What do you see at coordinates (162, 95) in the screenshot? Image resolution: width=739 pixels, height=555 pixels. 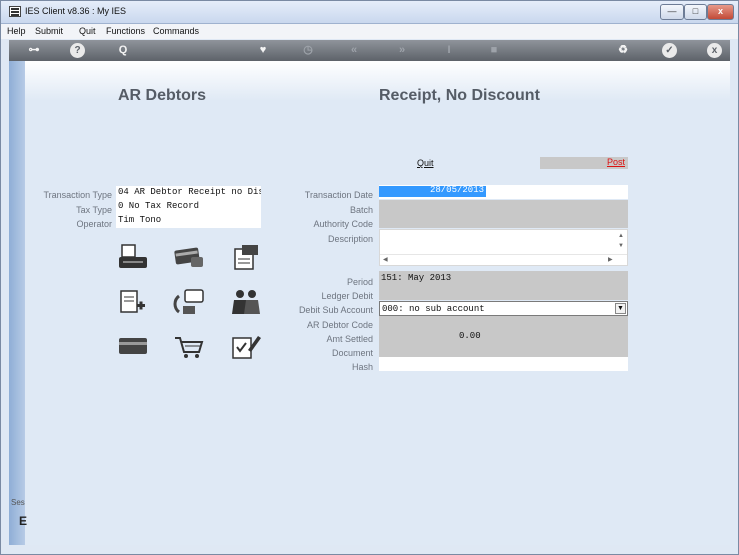 I see `page-title: AR Debtors` at bounding box center [162, 95].